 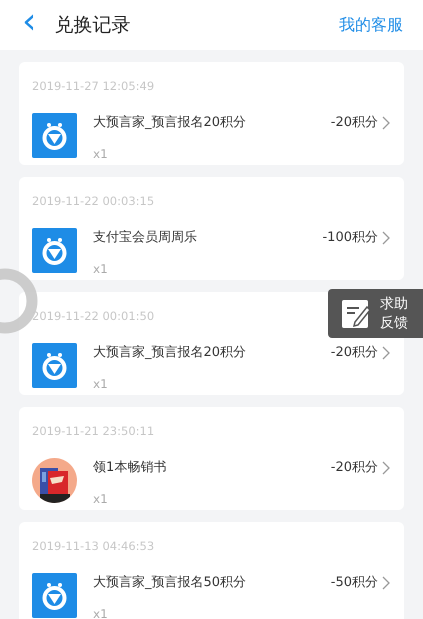 What do you see at coordinates (356, 313) in the screenshot?
I see `edit-icon` at bounding box center [356, 313].